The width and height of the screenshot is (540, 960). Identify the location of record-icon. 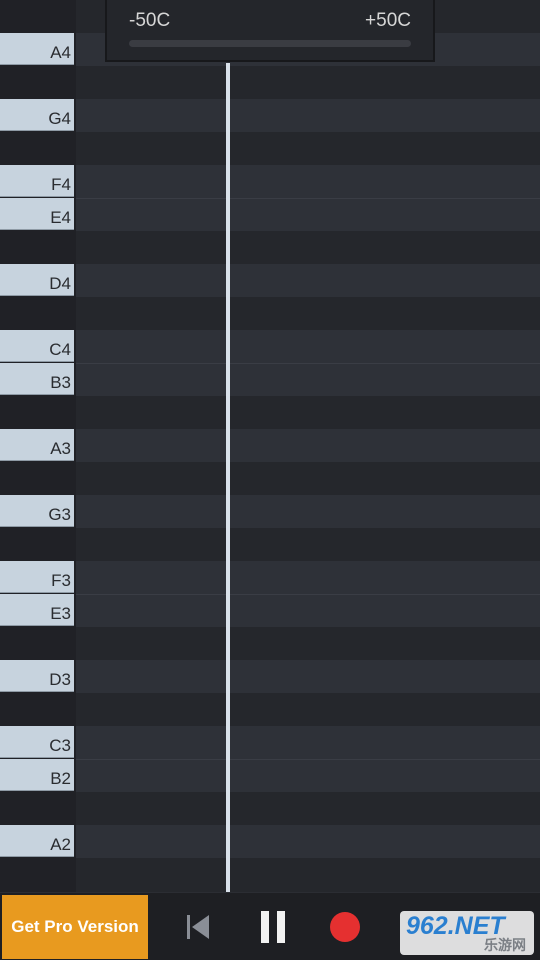
(345, 927).